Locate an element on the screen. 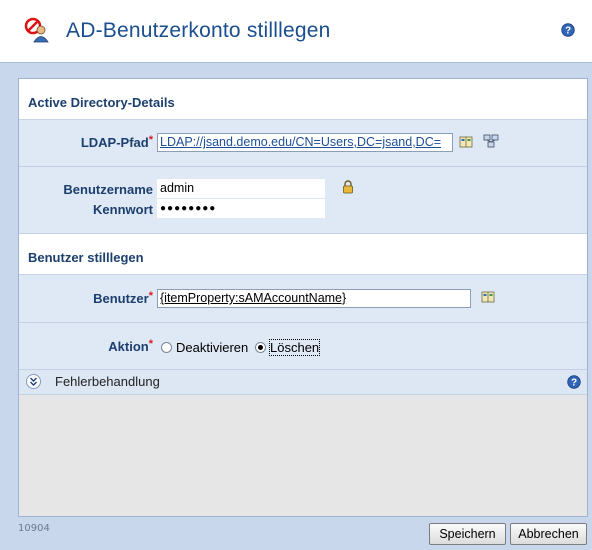 This screenshot has width=592, height=550. user-label-text: Benutzer is located at coordinates (121, 298).